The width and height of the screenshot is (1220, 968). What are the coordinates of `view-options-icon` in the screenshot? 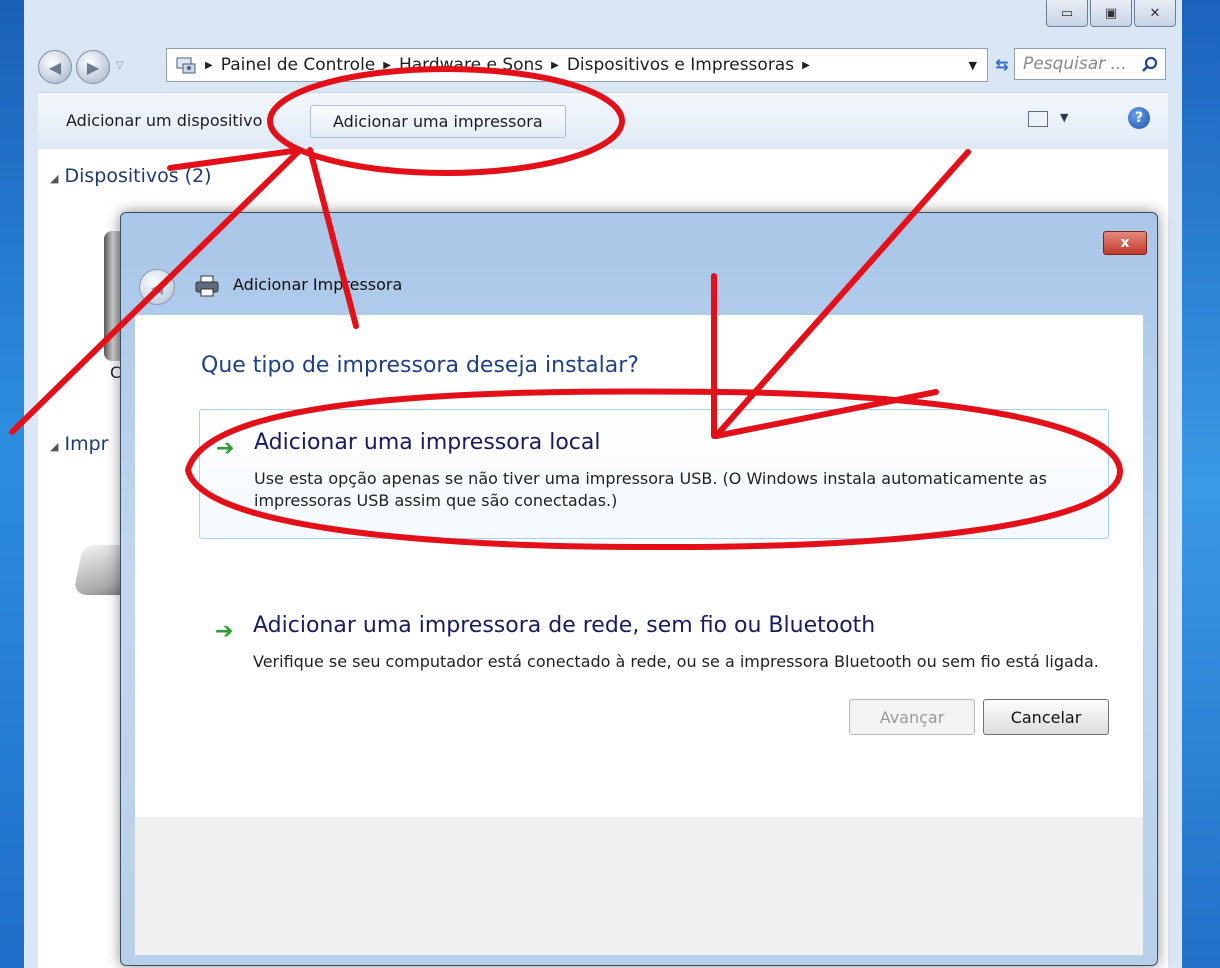 It's located at (1038, 119).